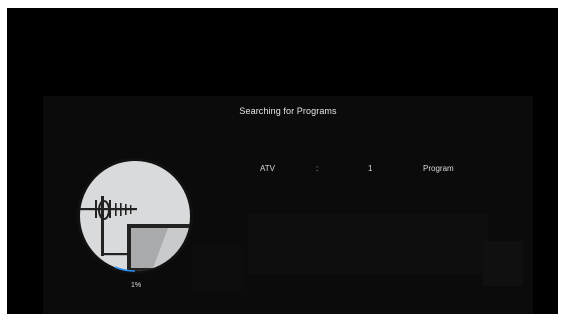  Describe the element at coordinates (135, 220) in the screenshot. I see `antenna-tv-scan-icon` at that location.